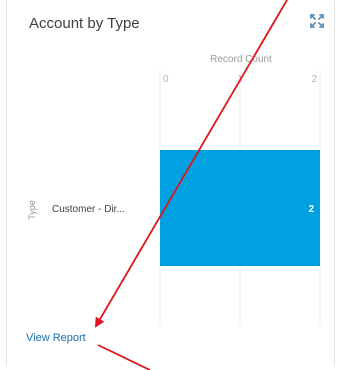 Image resolution: width=341 pixels, height=370 pixels. I want to click on x-tick-label: 1, so click(240, 79).